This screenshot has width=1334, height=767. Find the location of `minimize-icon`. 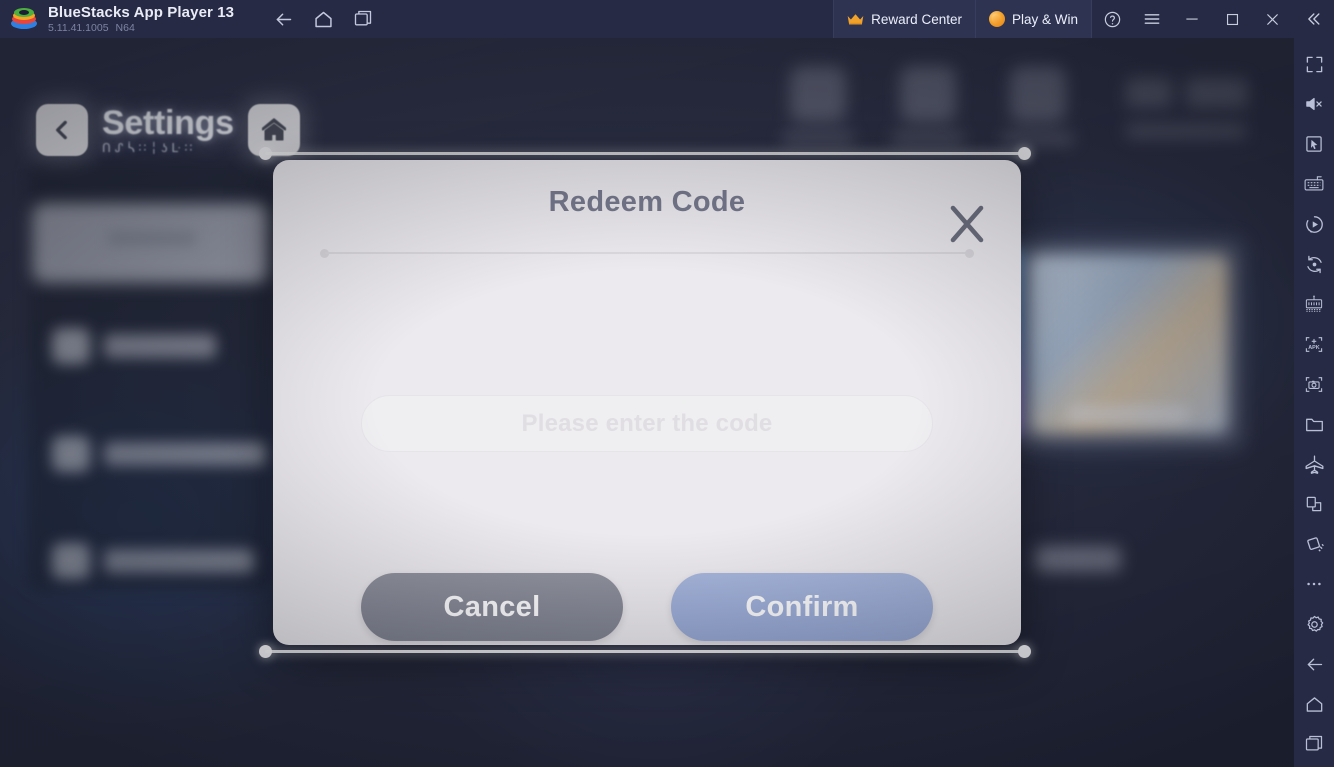

minimize-icon is located at coordinates (1192, 19).